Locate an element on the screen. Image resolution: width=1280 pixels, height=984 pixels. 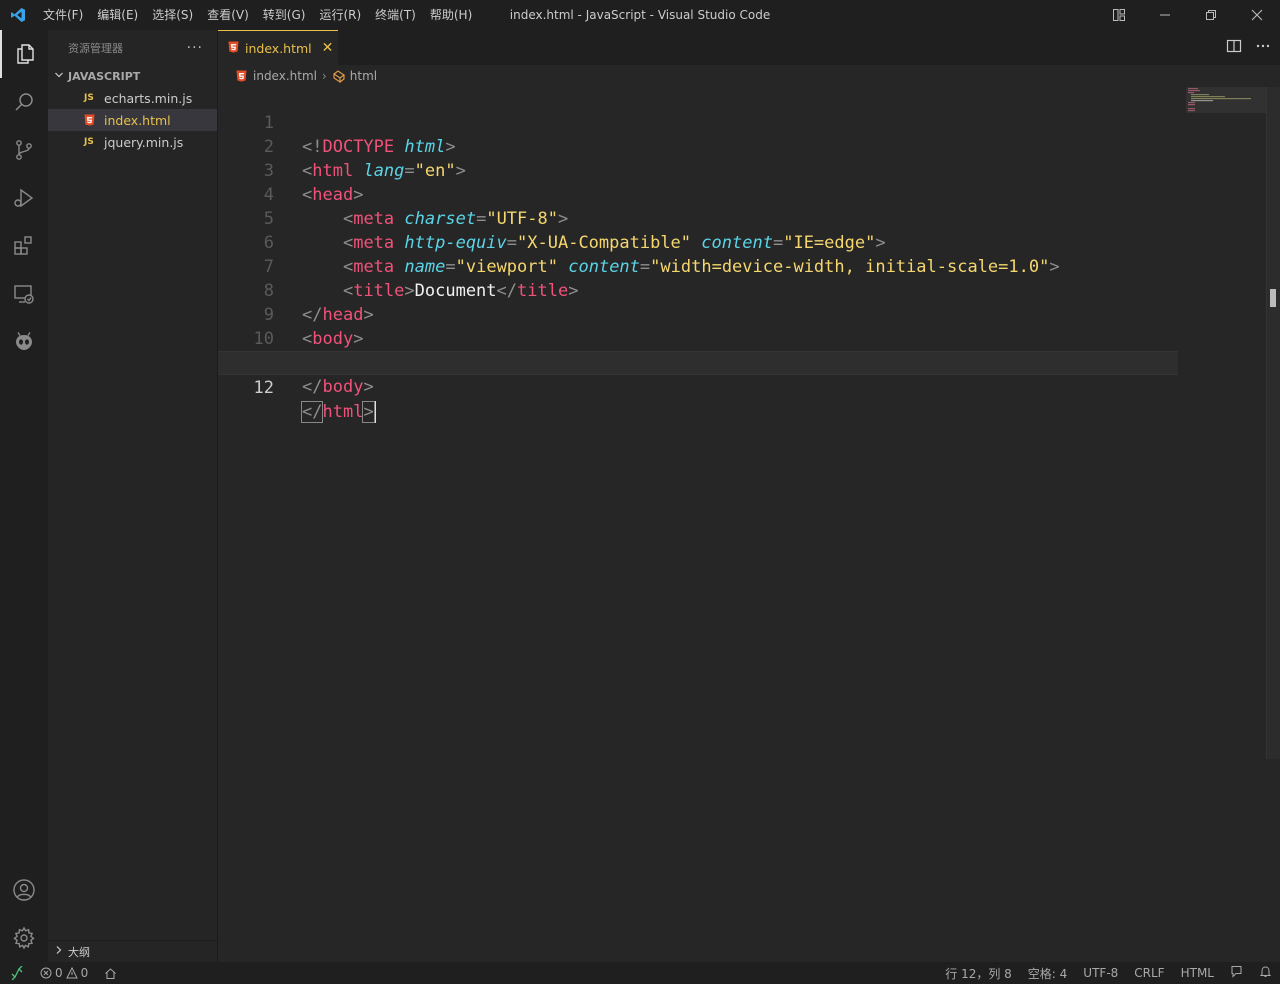
file-item-echarts: JS echarts.min.js is located at coordinates (132, 98).